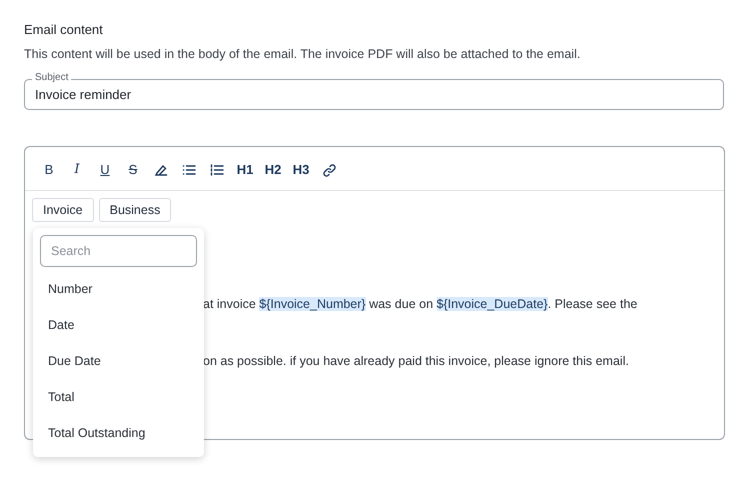 Image resolution: width=749 pixels, height=486 pixels. Describe the element at coordinates (49, 170) in the screenshot. I see `bold-button: B` at that location.